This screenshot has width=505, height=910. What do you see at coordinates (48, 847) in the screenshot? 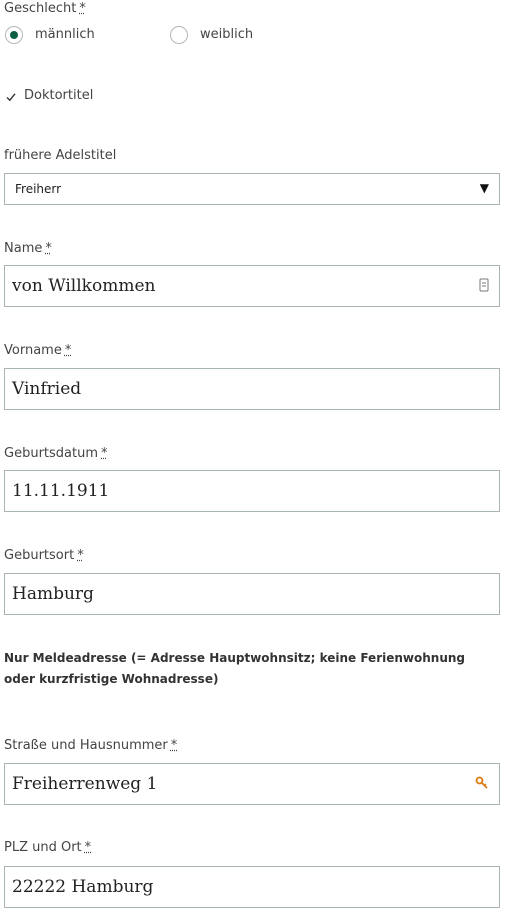
I see `zip-city-label: PLZ und Ort *` at bounding box center [48, 847].